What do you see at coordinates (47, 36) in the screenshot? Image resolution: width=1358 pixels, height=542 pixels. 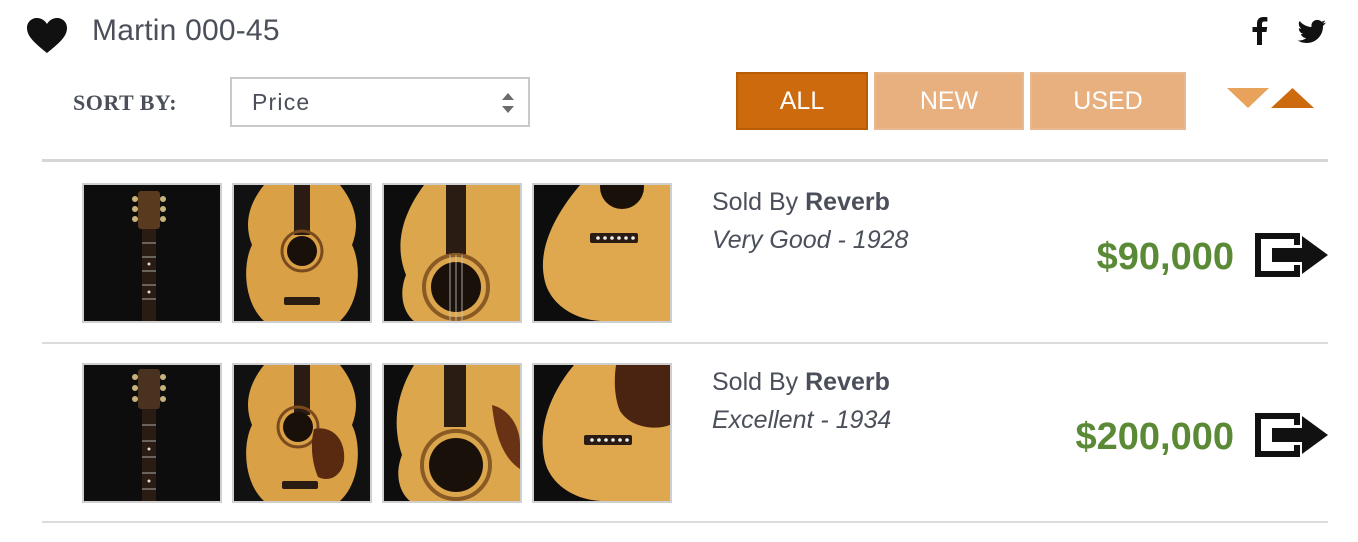 I see `heart-icon` at bounding box center [47, 36].